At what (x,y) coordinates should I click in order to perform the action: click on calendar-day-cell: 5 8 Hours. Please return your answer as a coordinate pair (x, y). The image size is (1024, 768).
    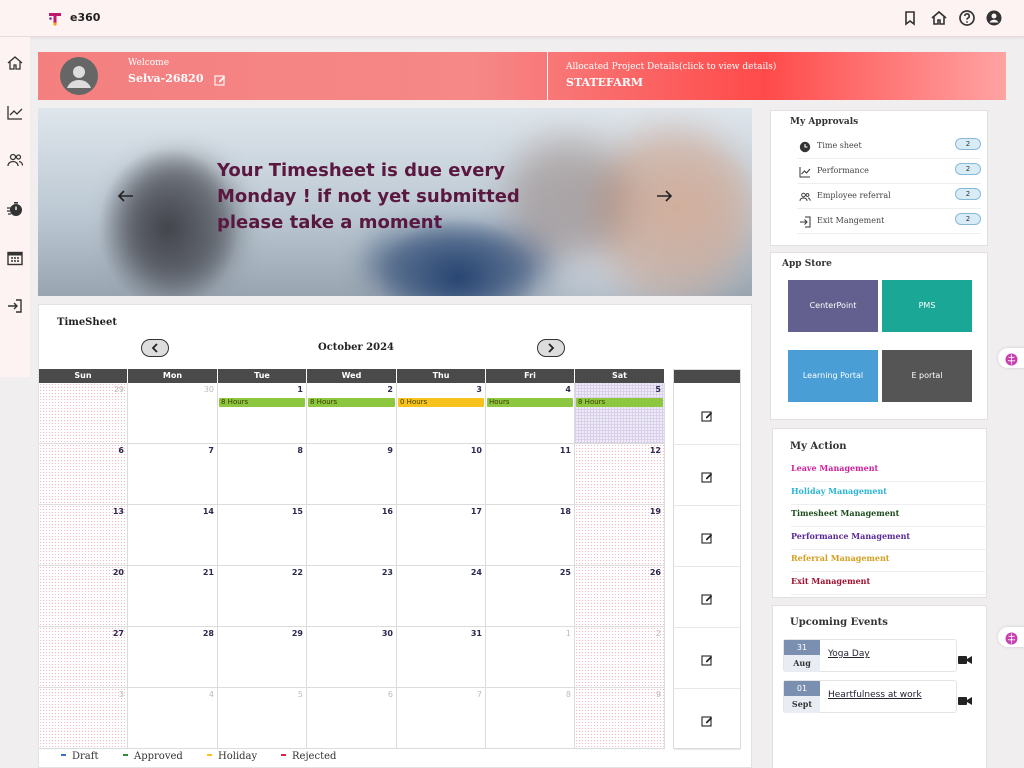
    Looking at the image, I should click on (620, 413).